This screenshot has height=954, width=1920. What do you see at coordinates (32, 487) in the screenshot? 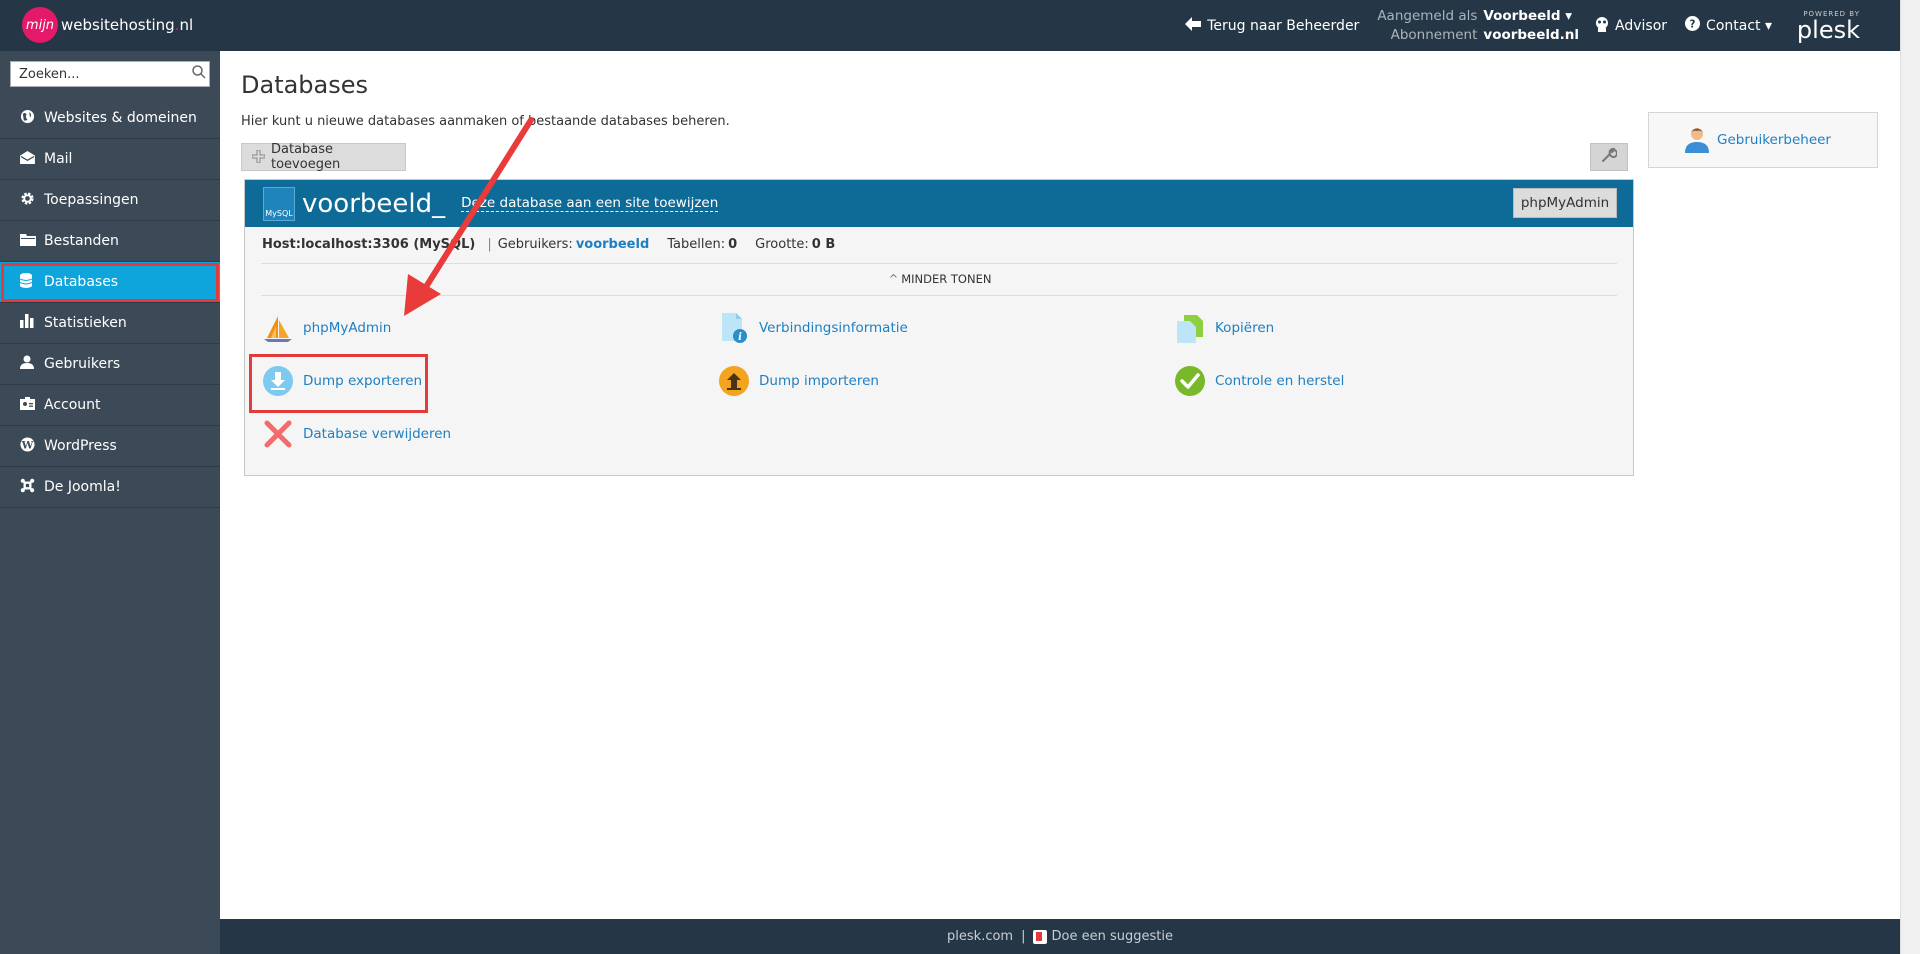
I see `joomla-icon` at bounding box center [32, 487].